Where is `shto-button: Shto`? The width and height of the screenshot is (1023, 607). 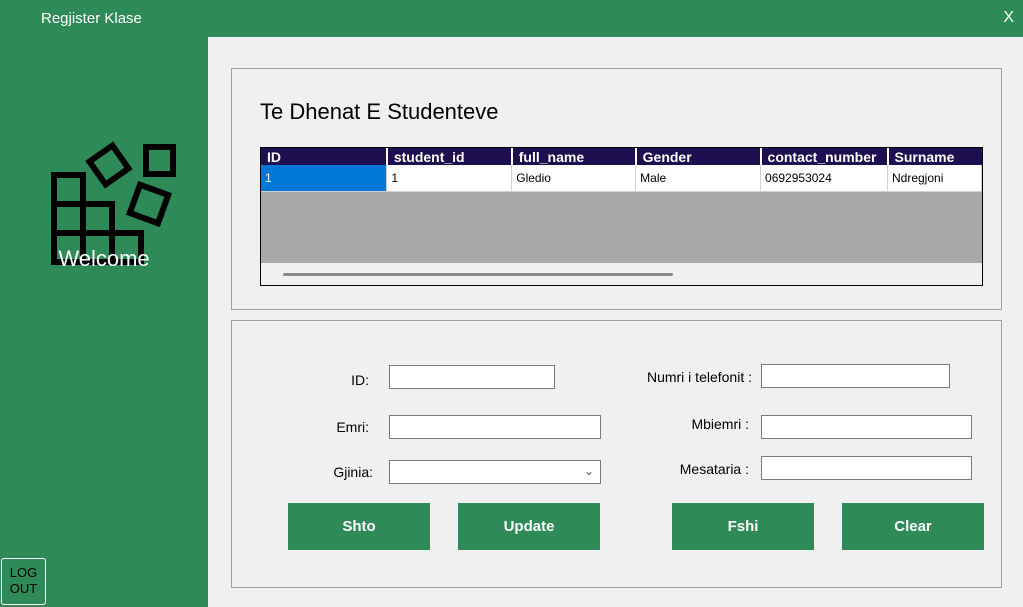
shto-button: Shto is located at coordinates (359, 526).